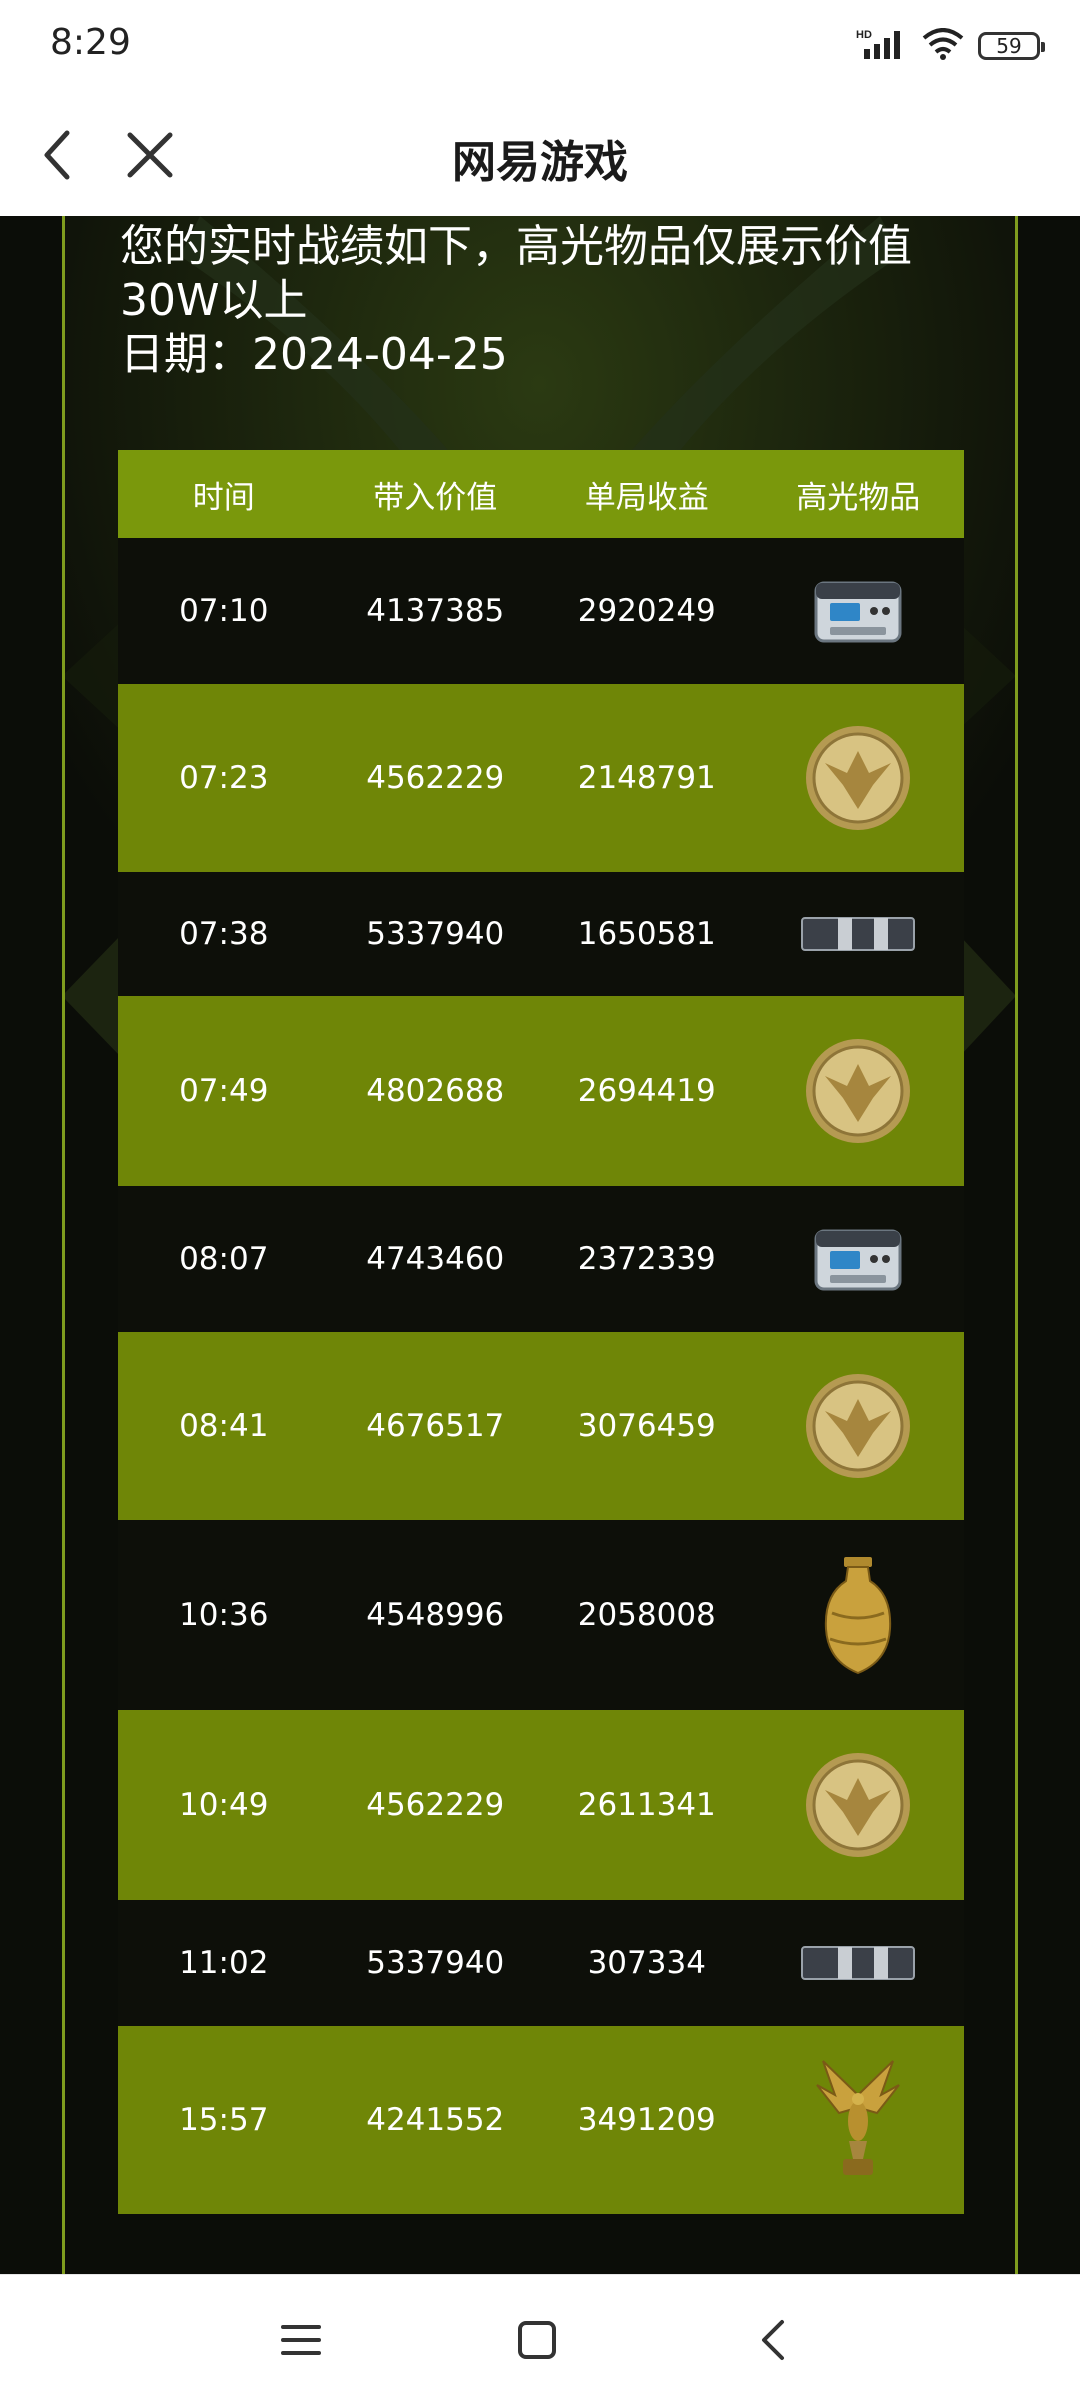 The height and width of the screenshot is (2401, 1080). What do you see at coordinates (858, 497) in the screenshot?
I see `header-highlight-item: 高光物品` at bounding box center [858, 497].